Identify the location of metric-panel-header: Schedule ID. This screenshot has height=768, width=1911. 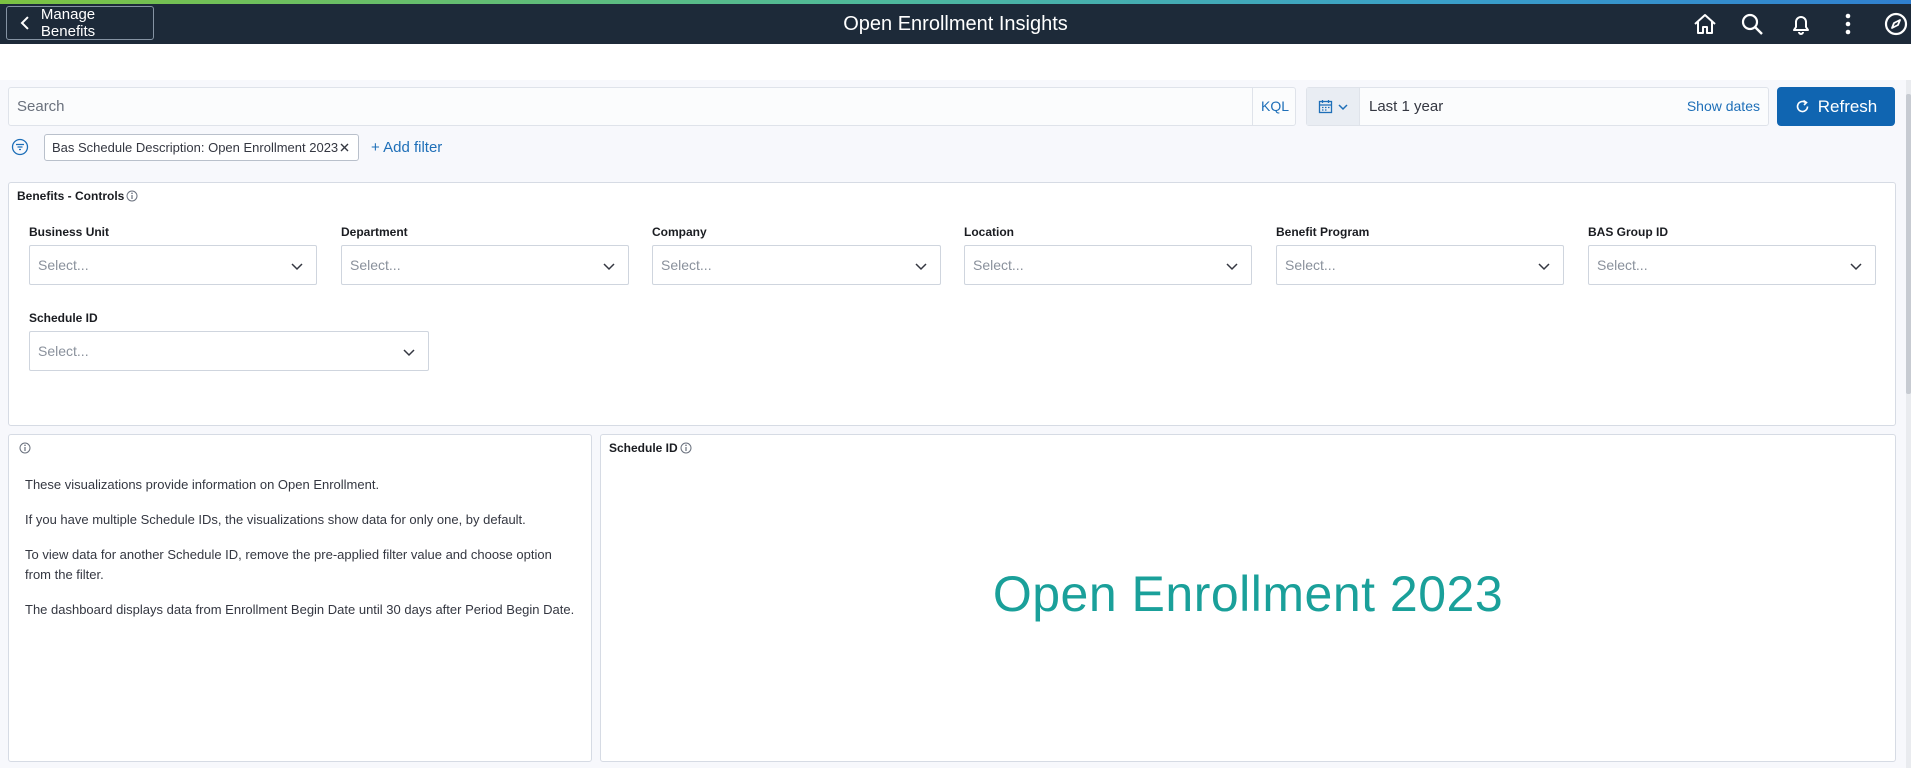
(650, 448).